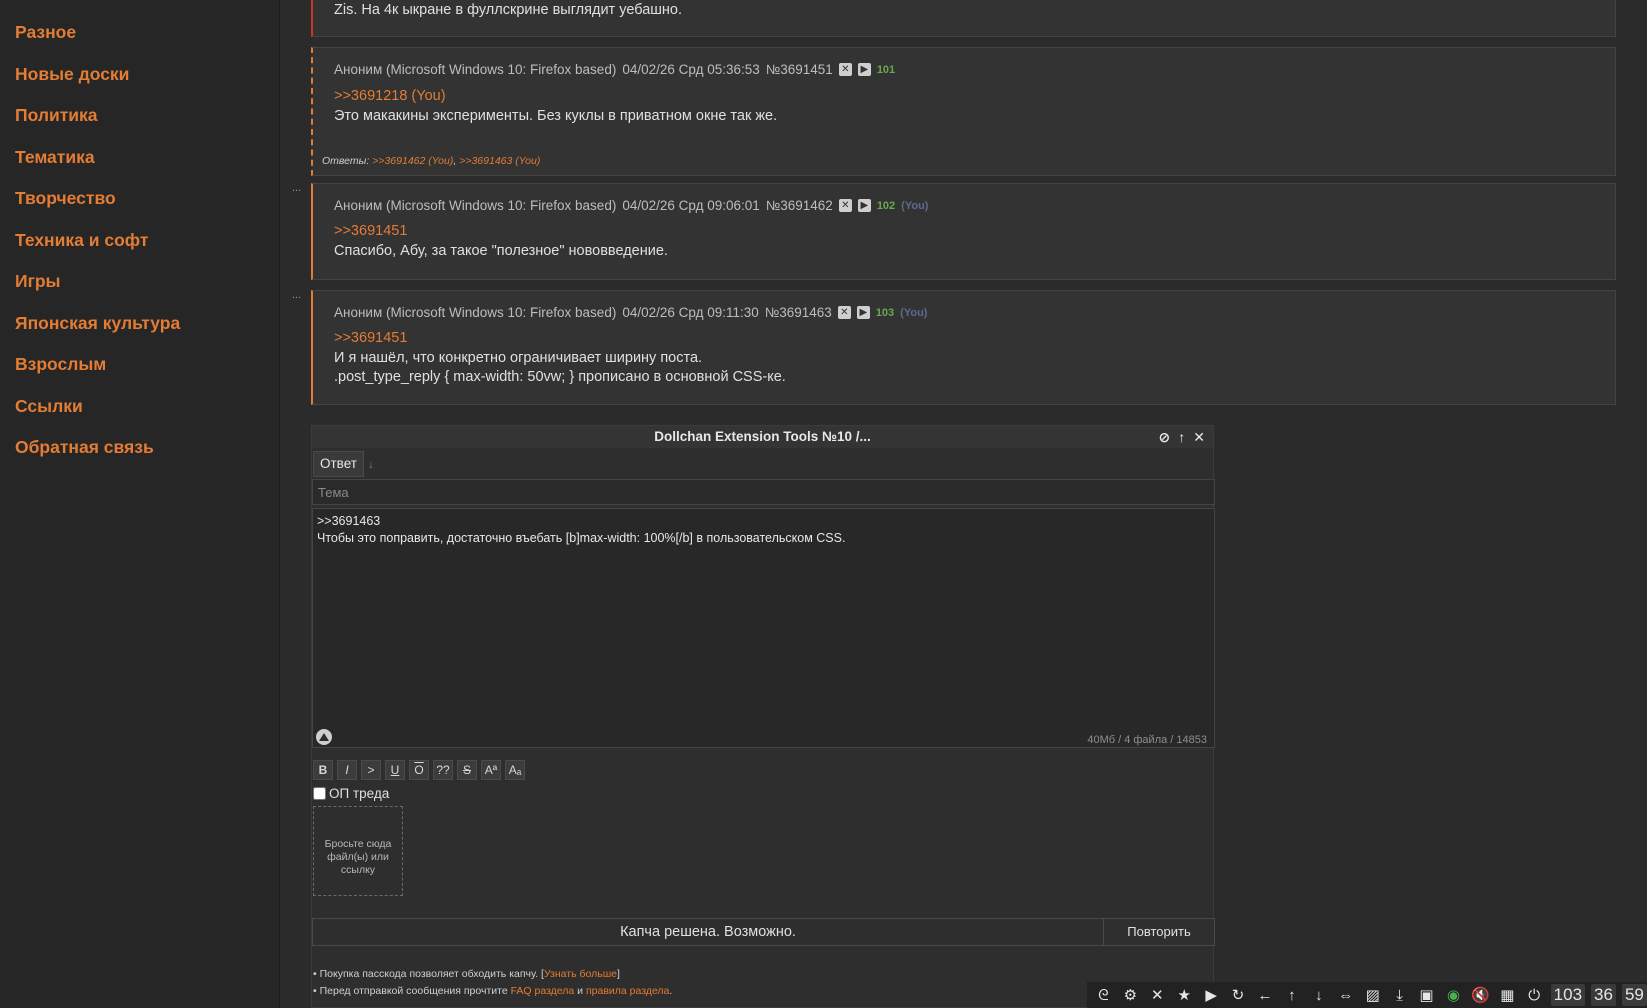 The image size is (1647, 1008). What do you see at coordinates (467, 770) in the screenshot?
I see `strike-button: S` at bounding box center [467, 770].